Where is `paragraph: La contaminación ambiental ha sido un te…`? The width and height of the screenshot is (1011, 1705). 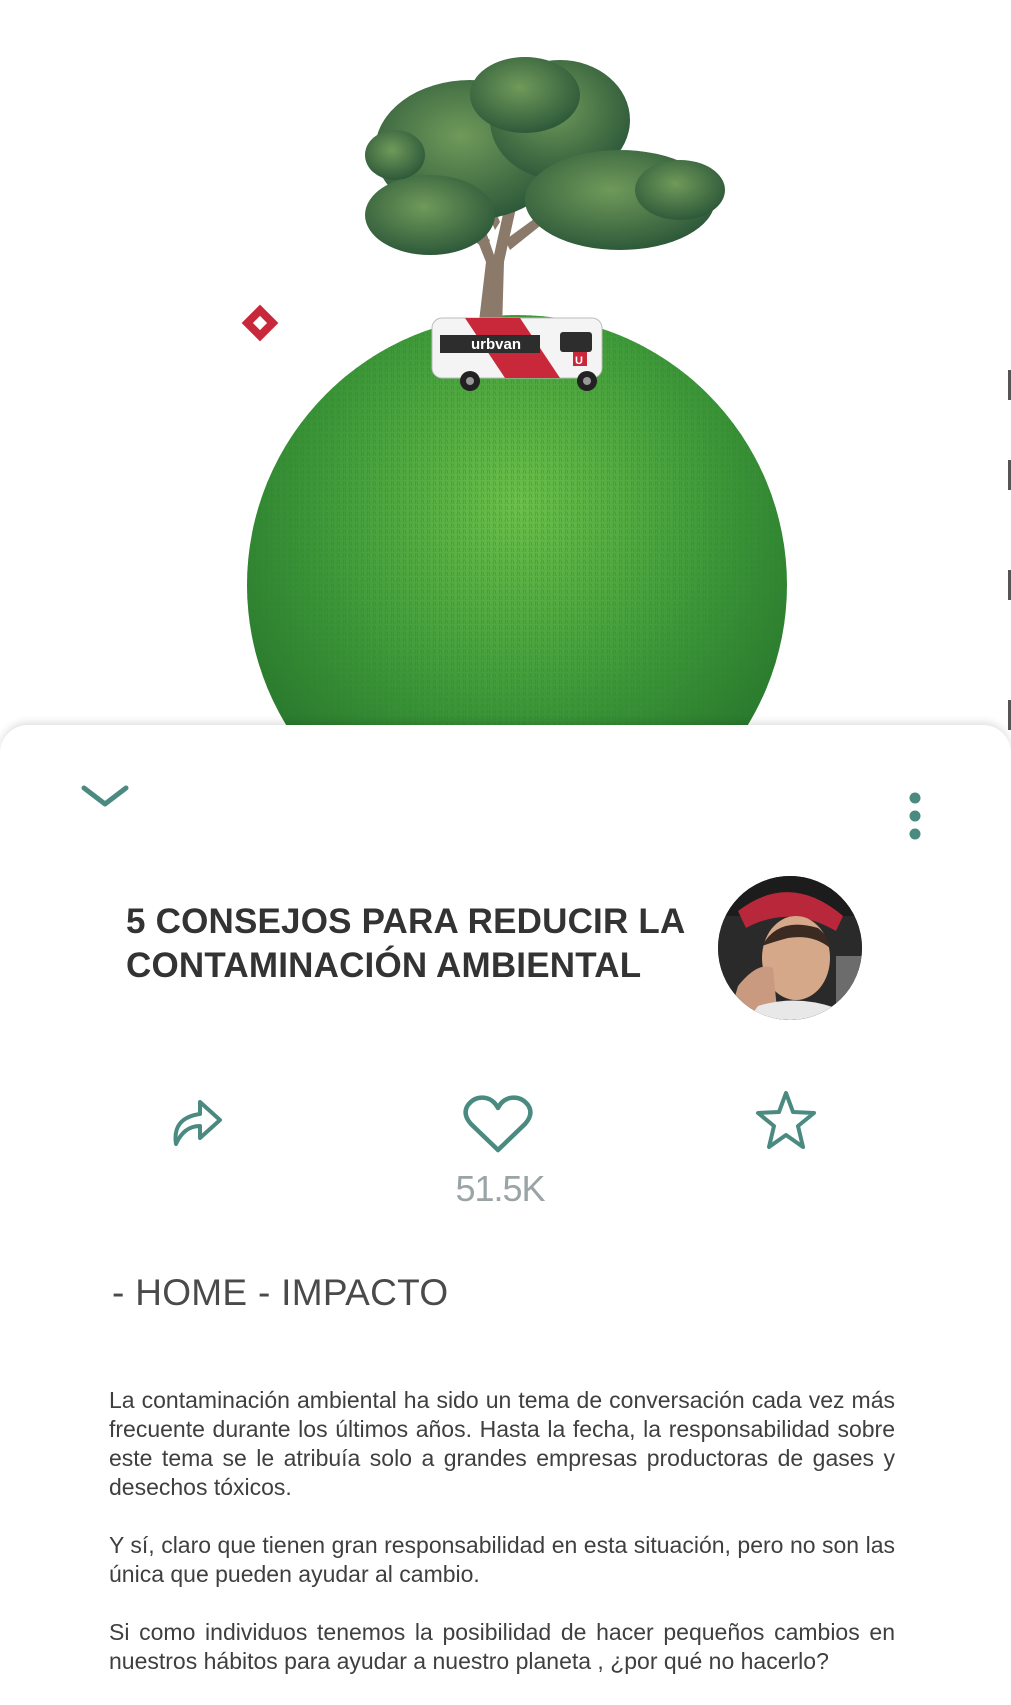 paragraph: La contaminación ambiental ha sido un te… is located at coordinates (502, 1443).